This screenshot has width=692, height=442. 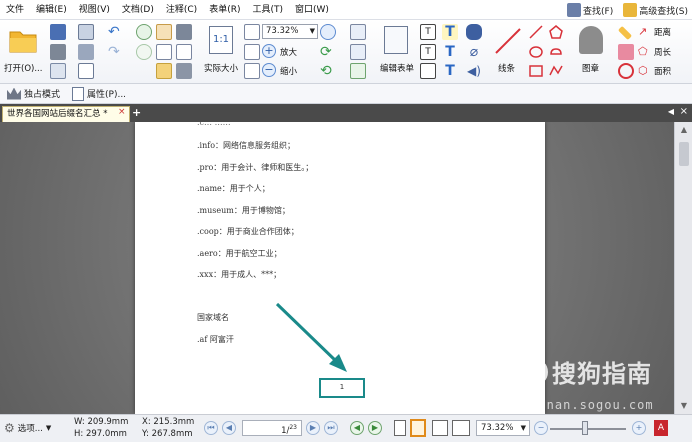 What do you see at coordinates (536, 32) in the screenshot?
I see `arrow-shape-icon` at bounding box center [536, 32].